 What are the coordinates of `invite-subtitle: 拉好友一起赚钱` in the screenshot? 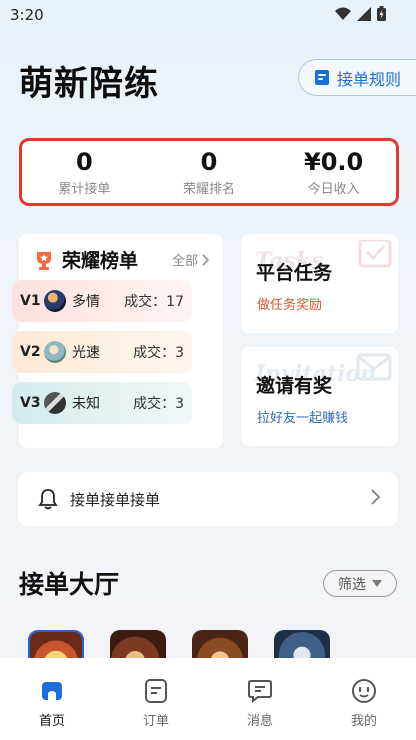 It's located at (303, 418).